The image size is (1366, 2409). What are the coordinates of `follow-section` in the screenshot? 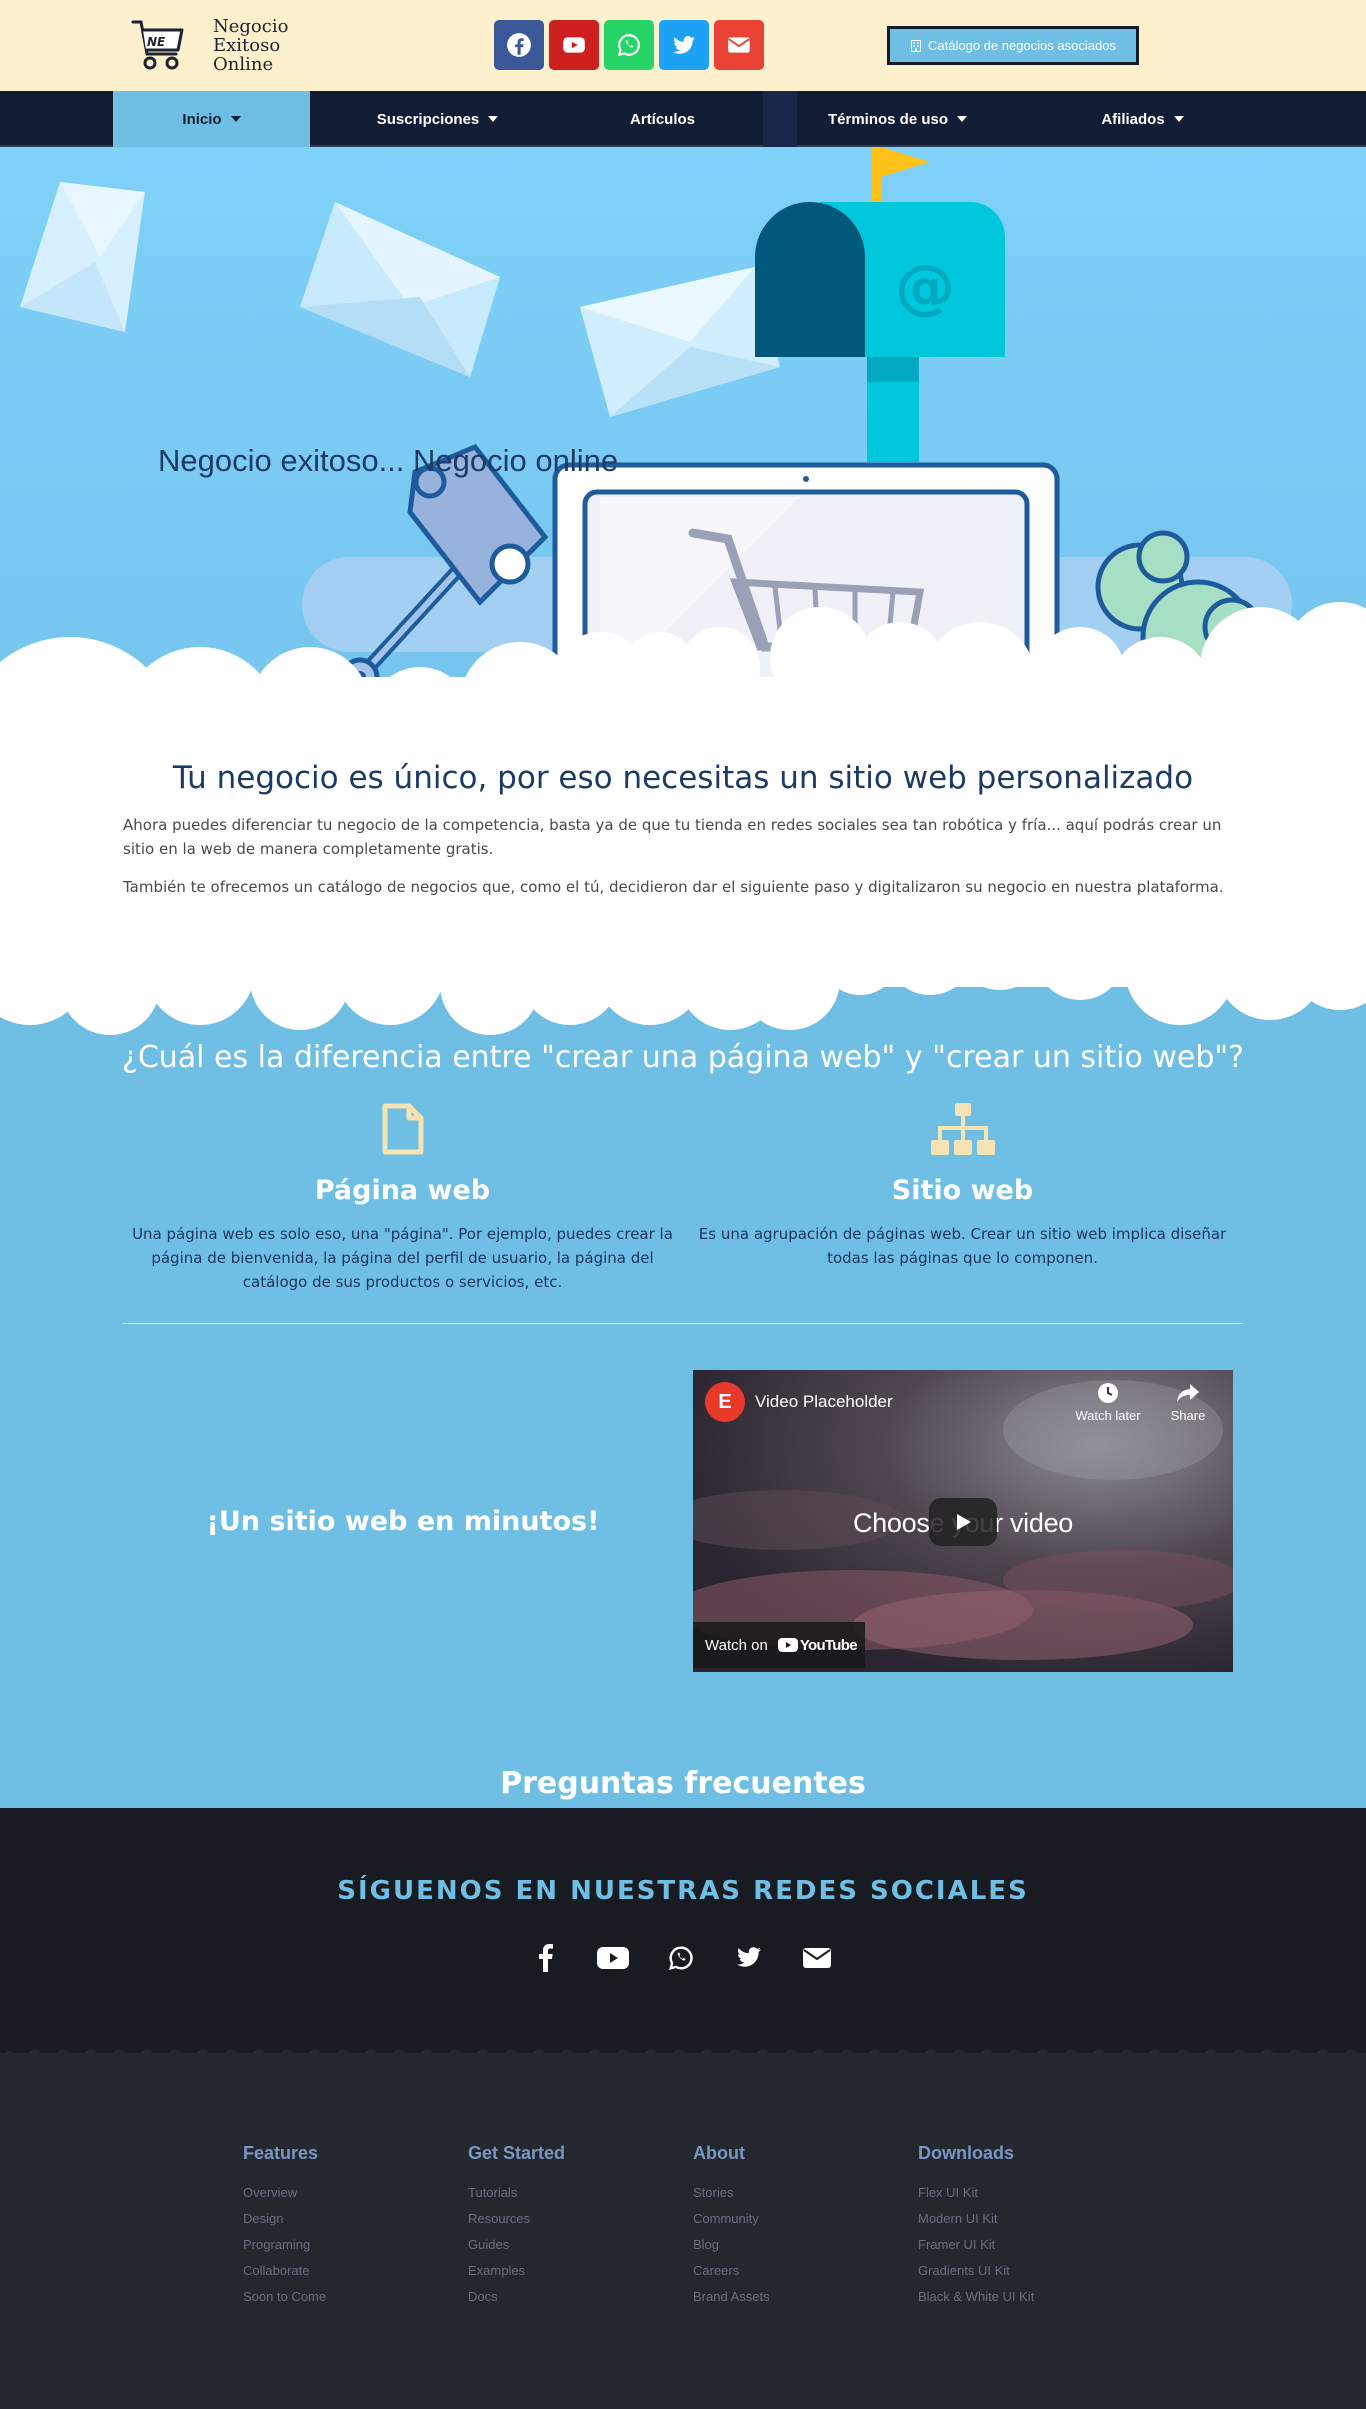 It's located at (683, 1930).